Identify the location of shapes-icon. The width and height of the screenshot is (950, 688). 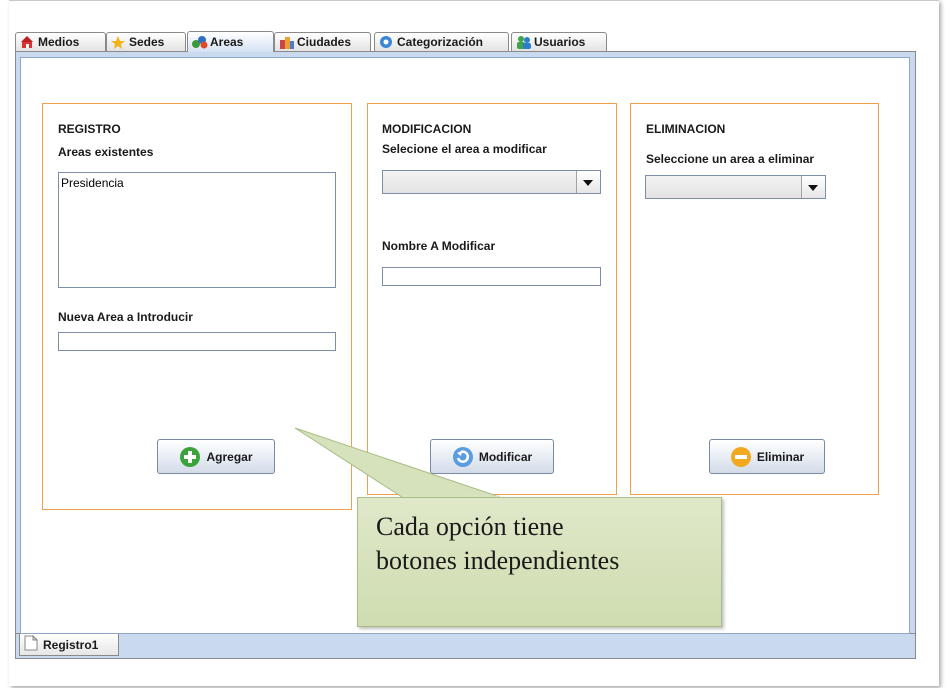
(200, 42).